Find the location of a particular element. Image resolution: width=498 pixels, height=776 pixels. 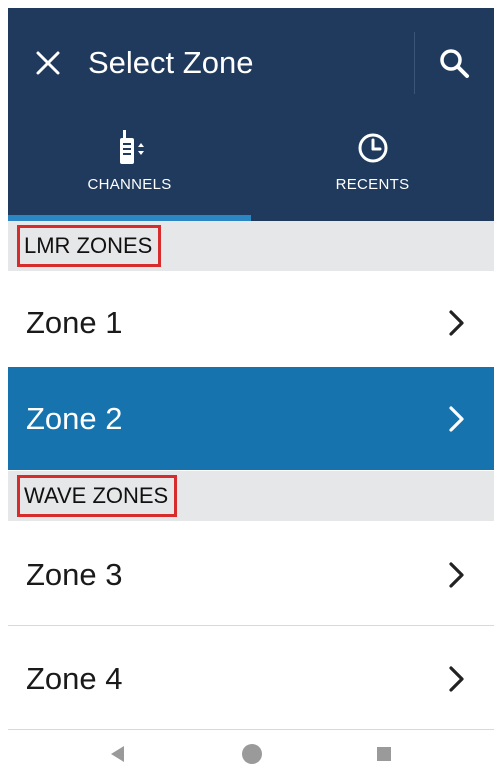

zone-label: Zone 2 is located at coordinates (74, 418).